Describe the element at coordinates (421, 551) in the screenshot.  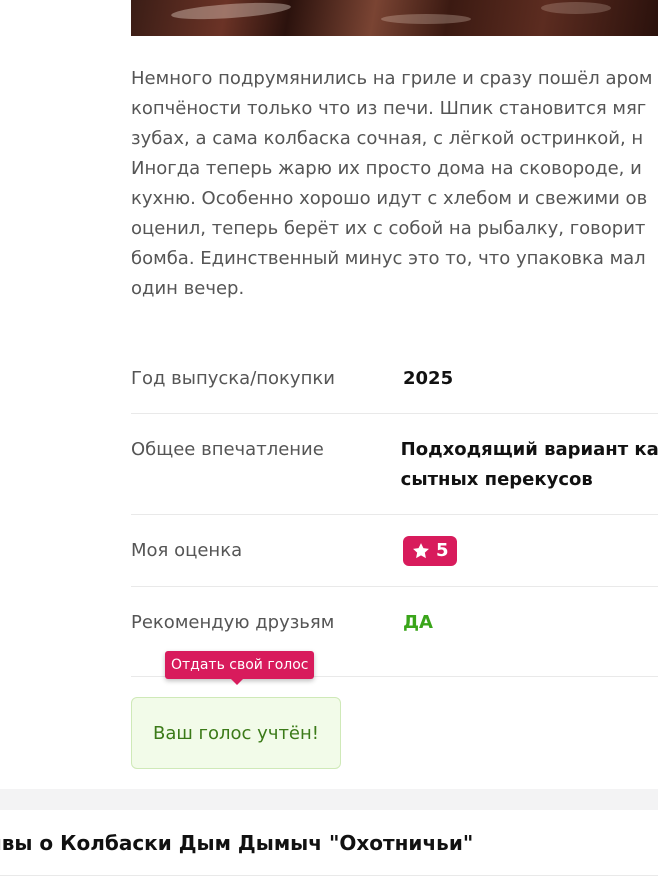
I see `star-icon` at that location.